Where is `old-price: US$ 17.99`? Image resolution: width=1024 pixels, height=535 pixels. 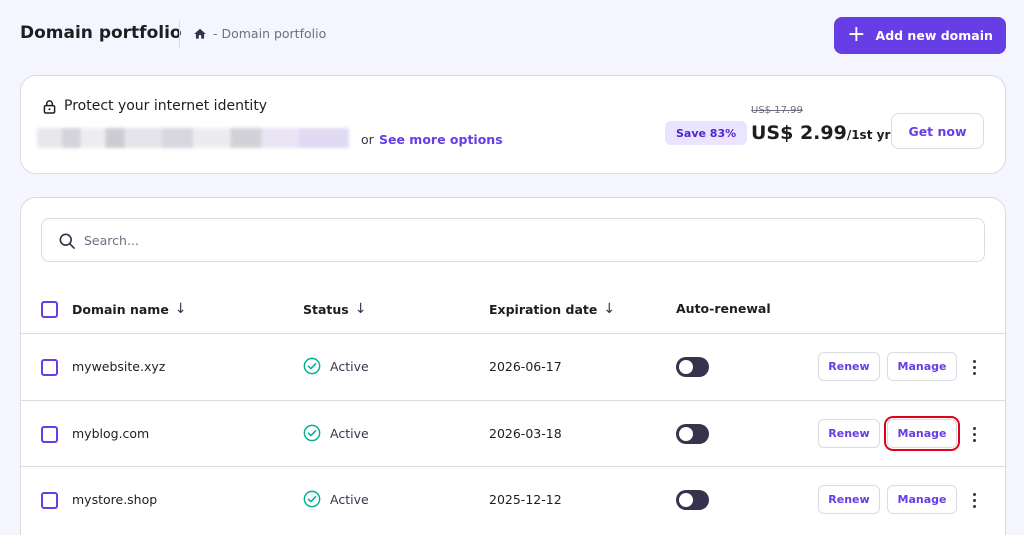 old-price: US$ 17.99 is located at coordinates (777, 110).